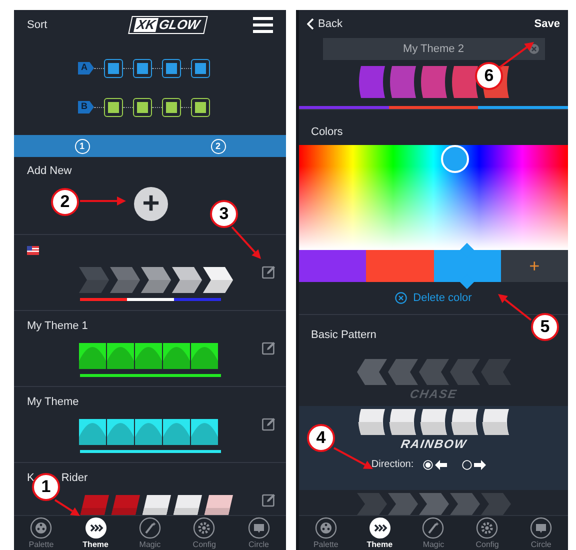 The width and height of the screenshot is (576, 550). I want to click on add-button: +, so click(151, 203).